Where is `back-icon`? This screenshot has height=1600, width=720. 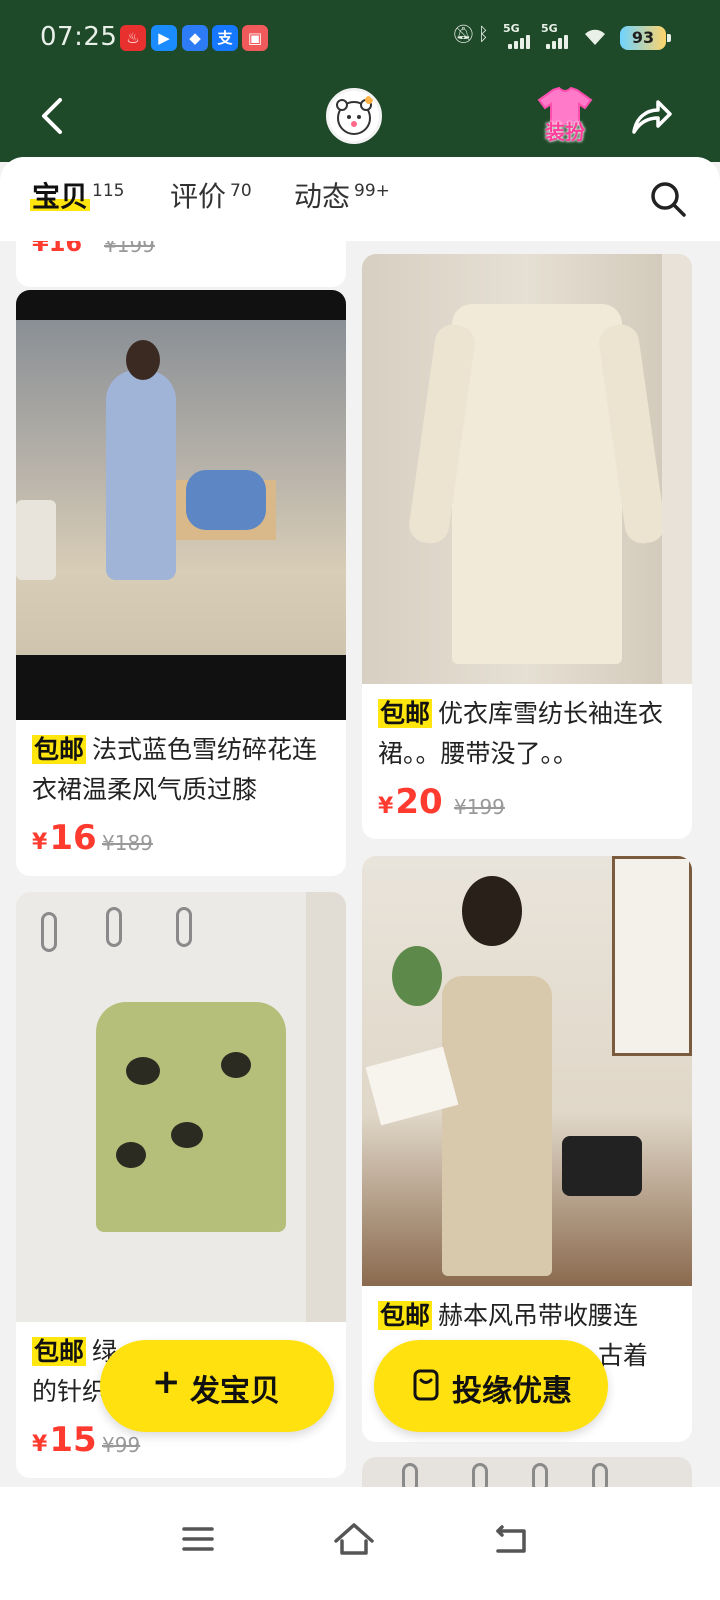 back-icon is located at coordinates (512, 1539).